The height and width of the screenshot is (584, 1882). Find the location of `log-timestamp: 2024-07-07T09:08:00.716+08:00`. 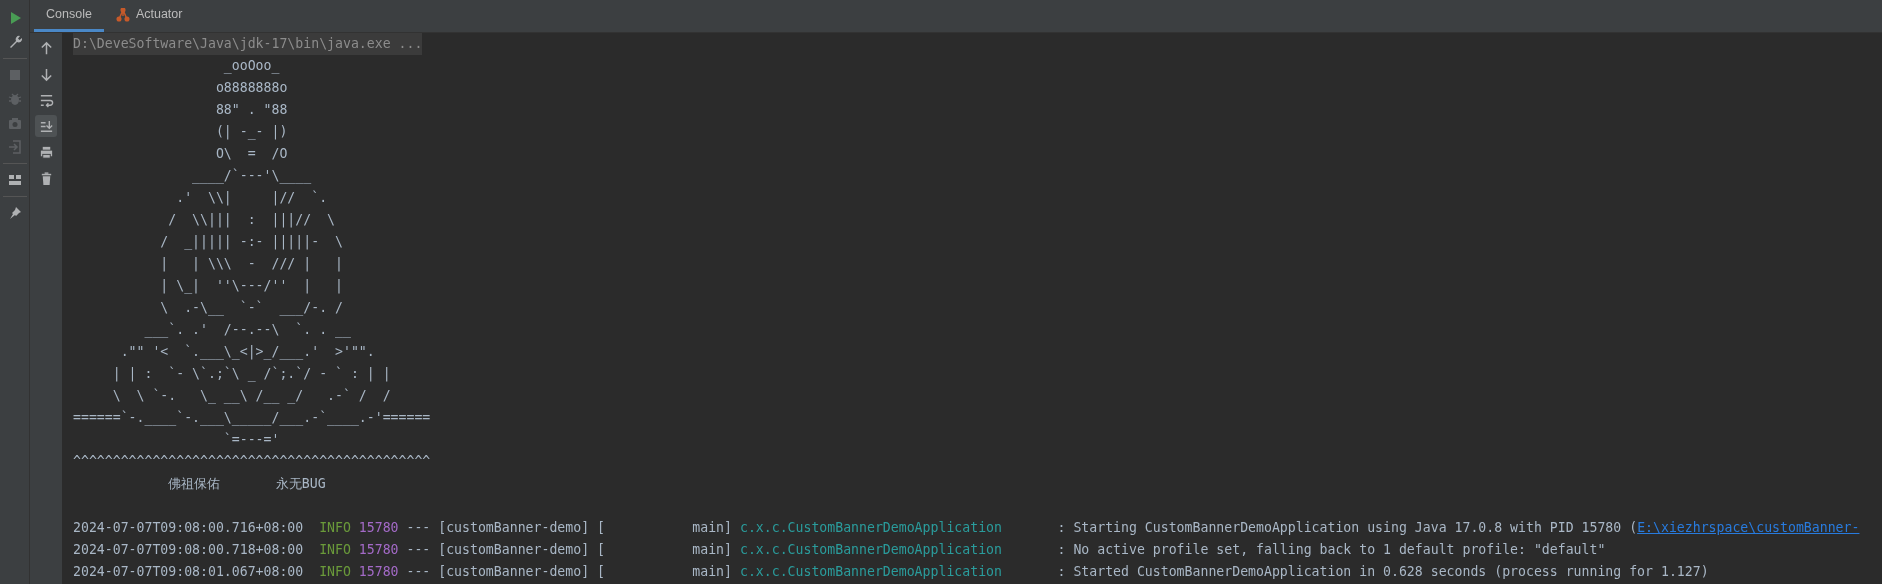

log-timestamp: 2024-07-07T09:08:00.716+08:00 is located at coordinates (188, 528).